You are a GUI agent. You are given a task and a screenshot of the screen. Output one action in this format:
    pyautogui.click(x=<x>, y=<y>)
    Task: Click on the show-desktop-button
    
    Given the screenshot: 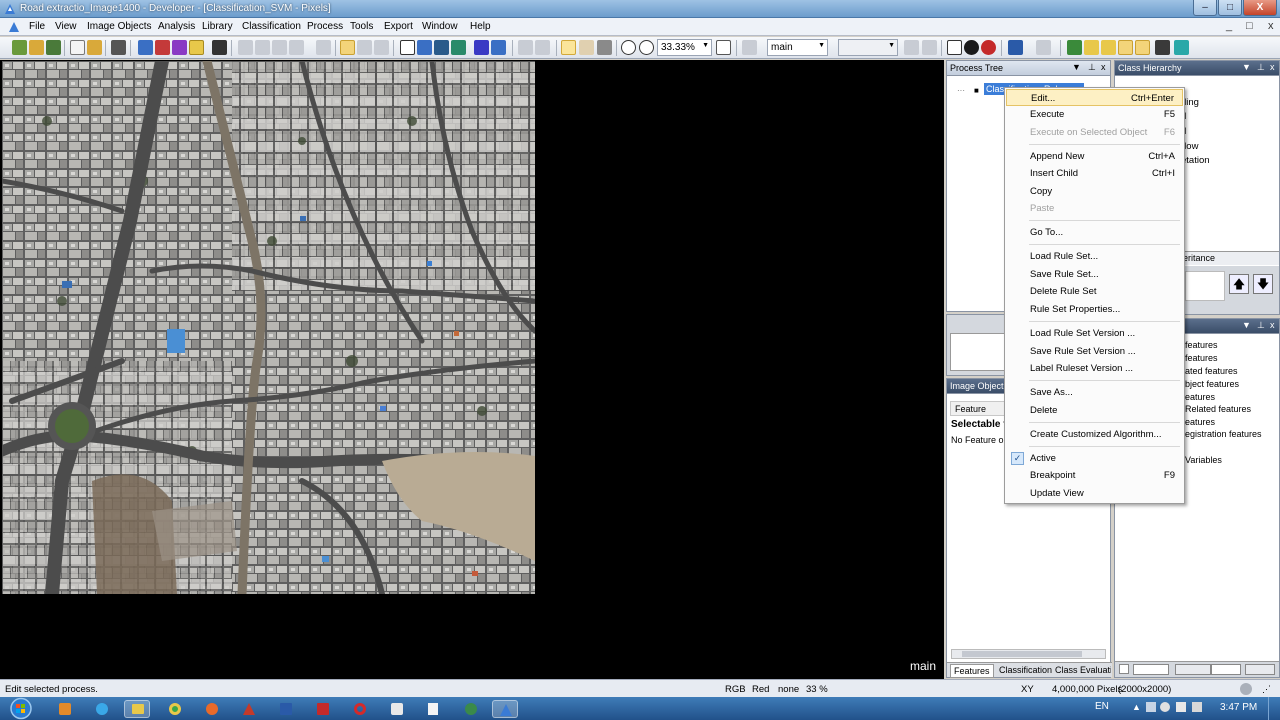 What is the action you would take?
    pyautogui.click(x=1274, y=708)
    